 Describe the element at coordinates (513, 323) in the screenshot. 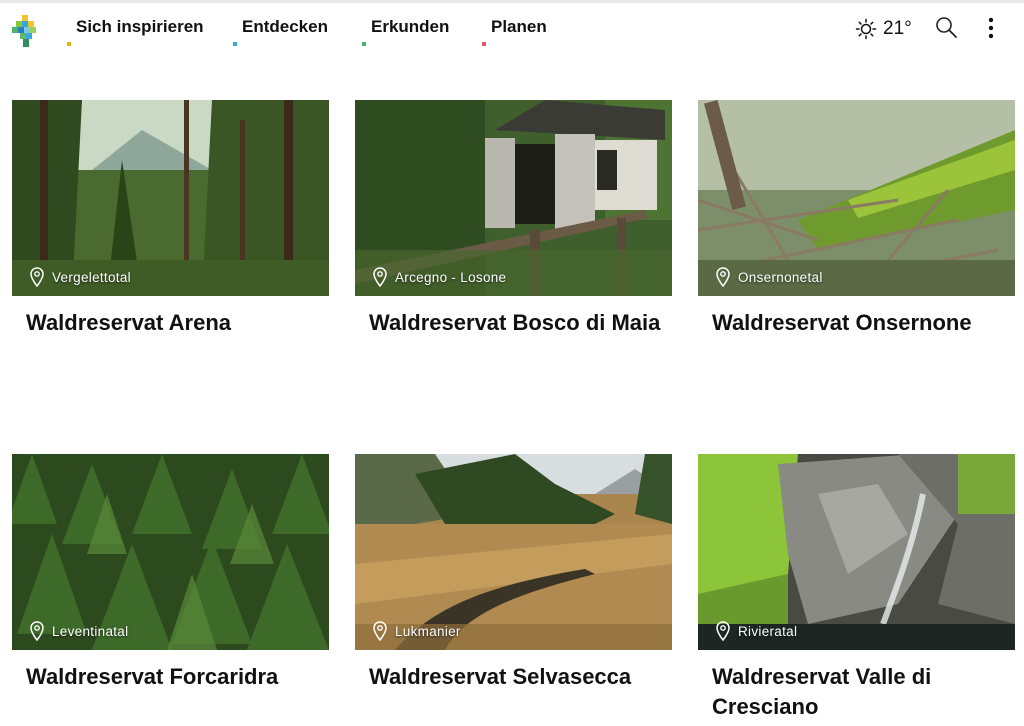

I see `card-title: Waldreservat Bosco di Maia` at that location.